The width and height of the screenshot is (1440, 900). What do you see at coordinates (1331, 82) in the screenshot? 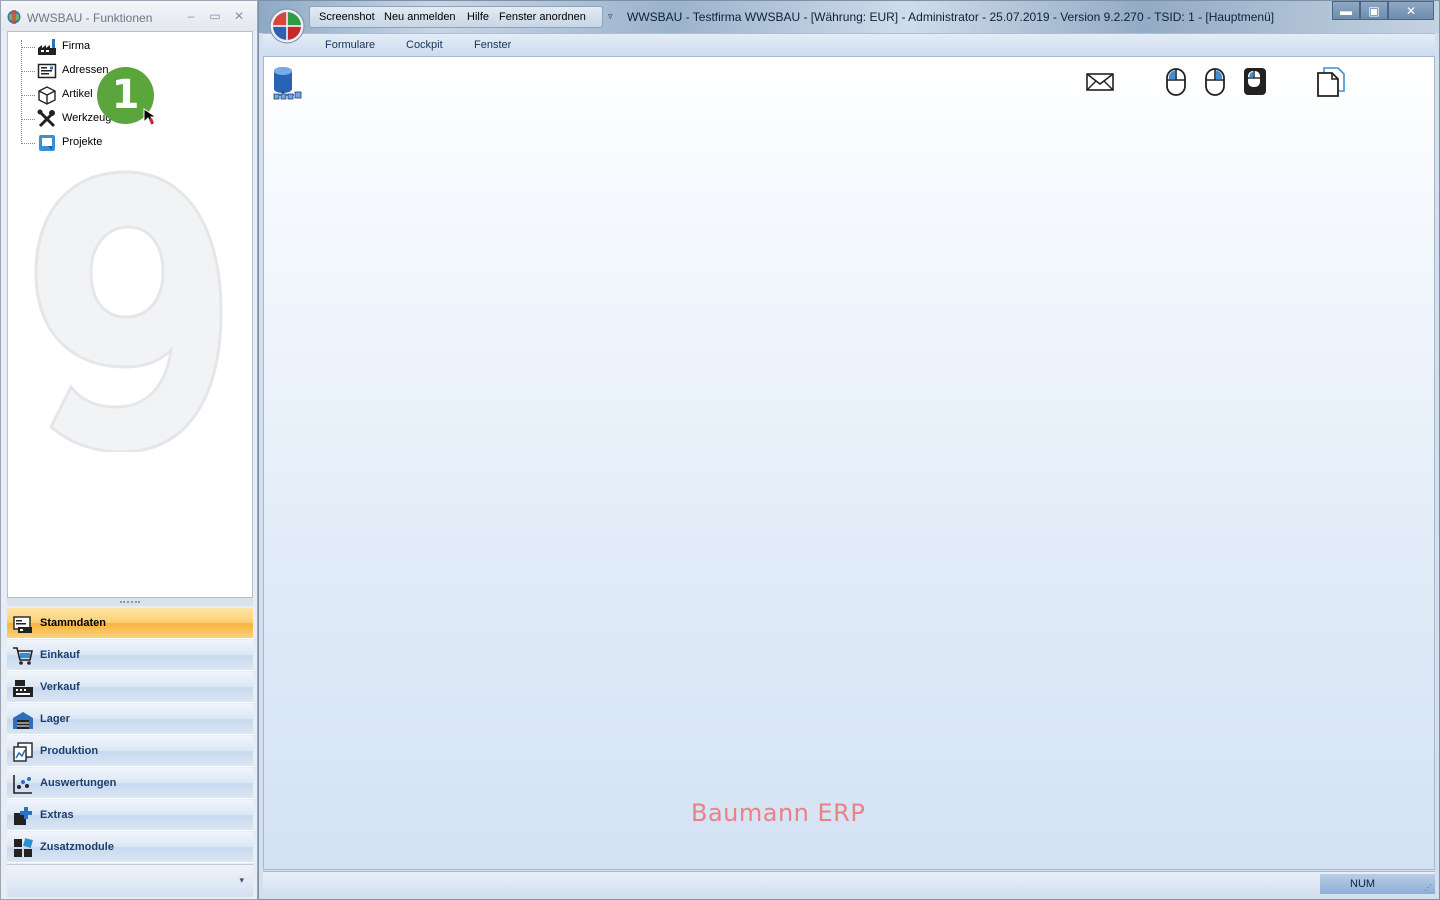
I see `document-copy-icon` at bounding box center [1331, 82].